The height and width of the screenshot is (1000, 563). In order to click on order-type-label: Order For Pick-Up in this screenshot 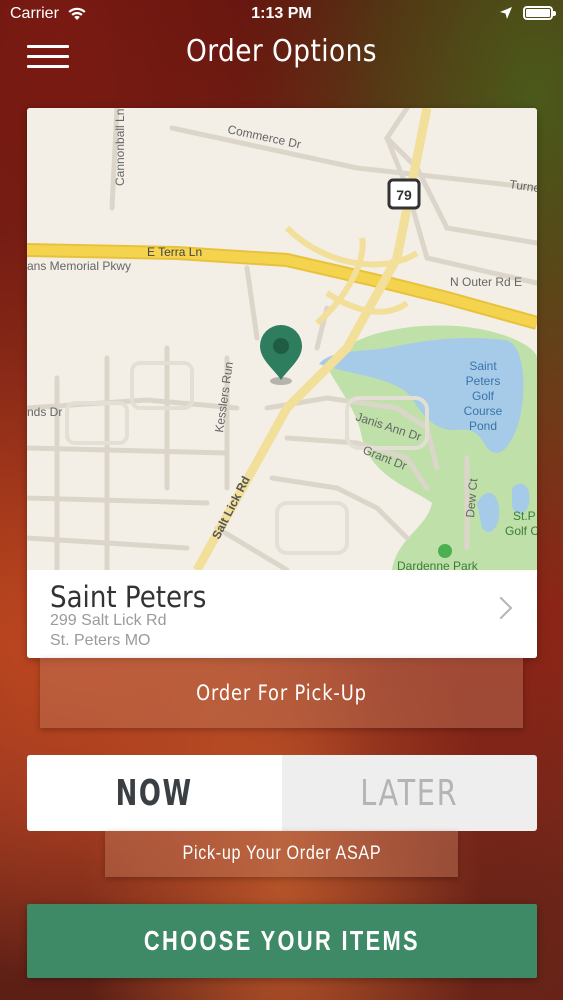, I will do `click(281, 693)`.